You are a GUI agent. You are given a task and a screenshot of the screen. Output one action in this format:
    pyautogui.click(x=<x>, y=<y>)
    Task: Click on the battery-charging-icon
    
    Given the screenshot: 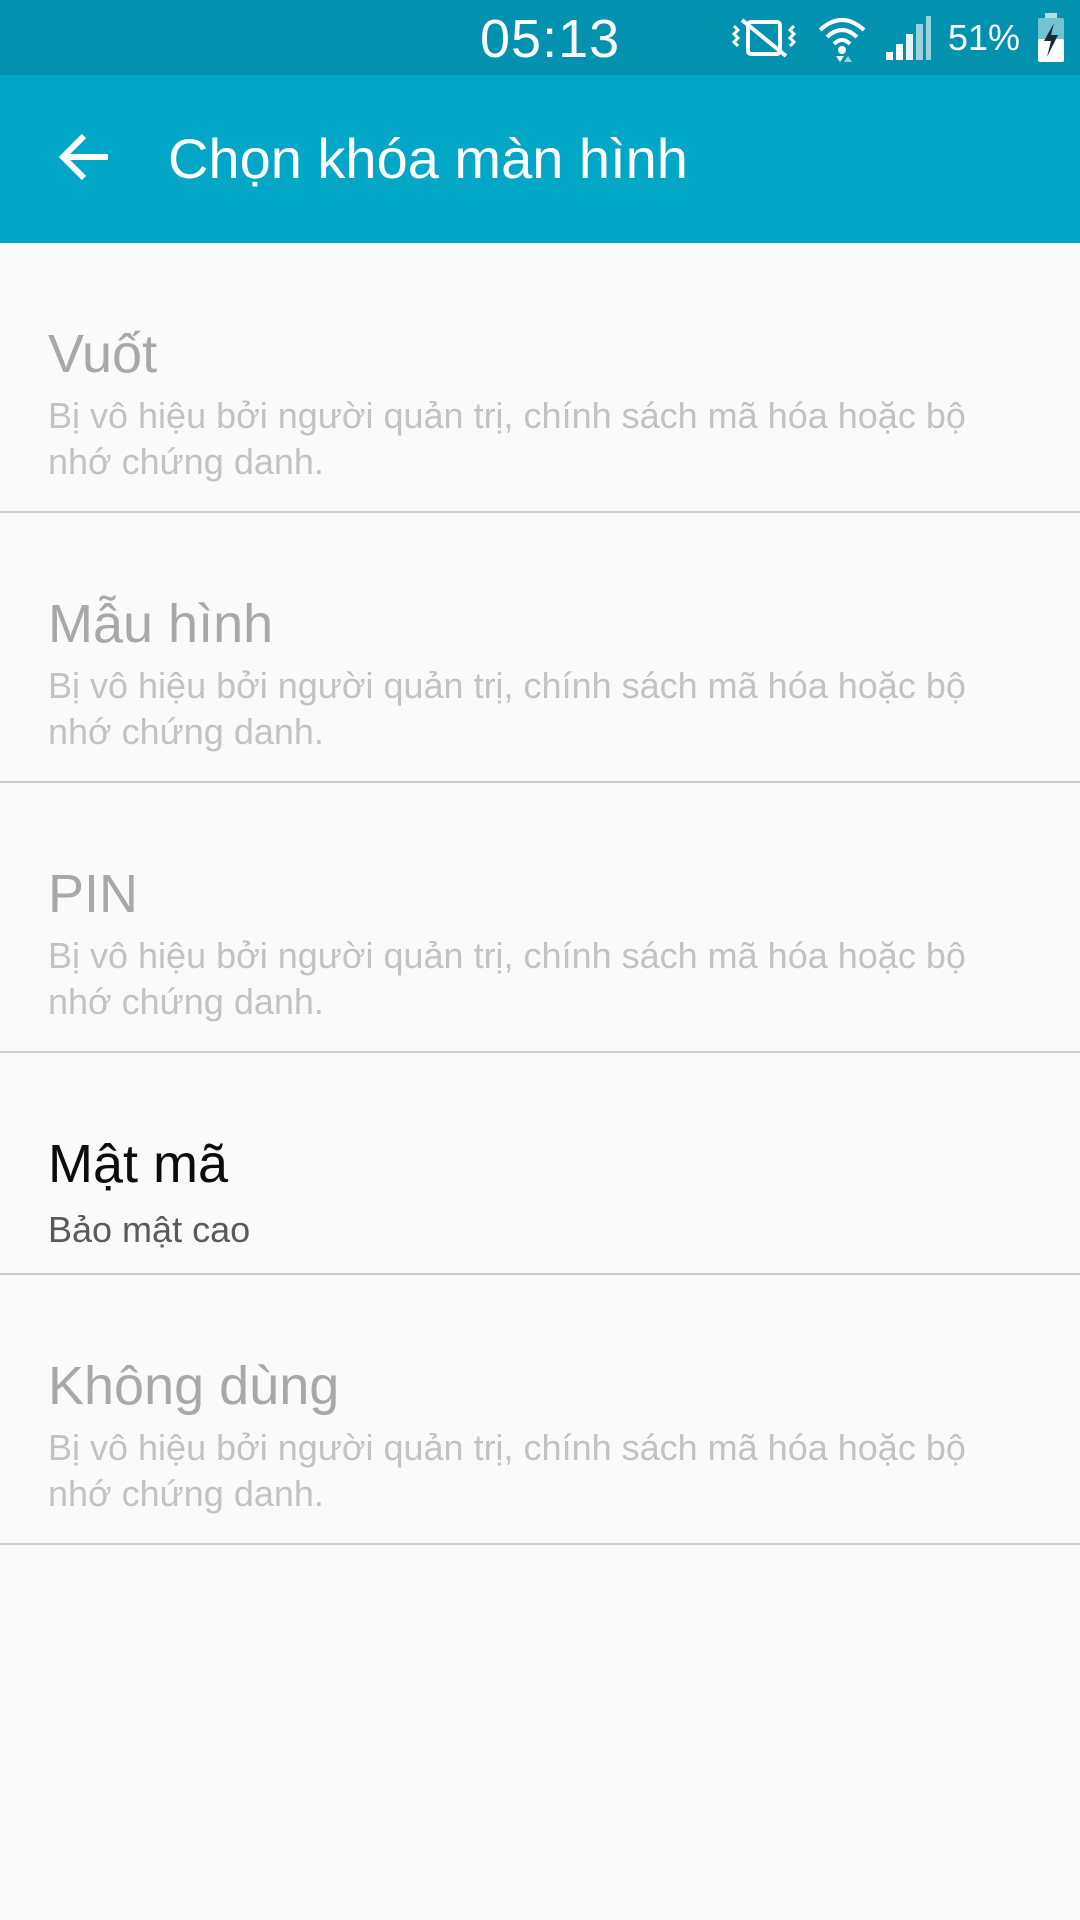 What is the action you would take?
    pyautogui.click(x=1051, y=38)
    